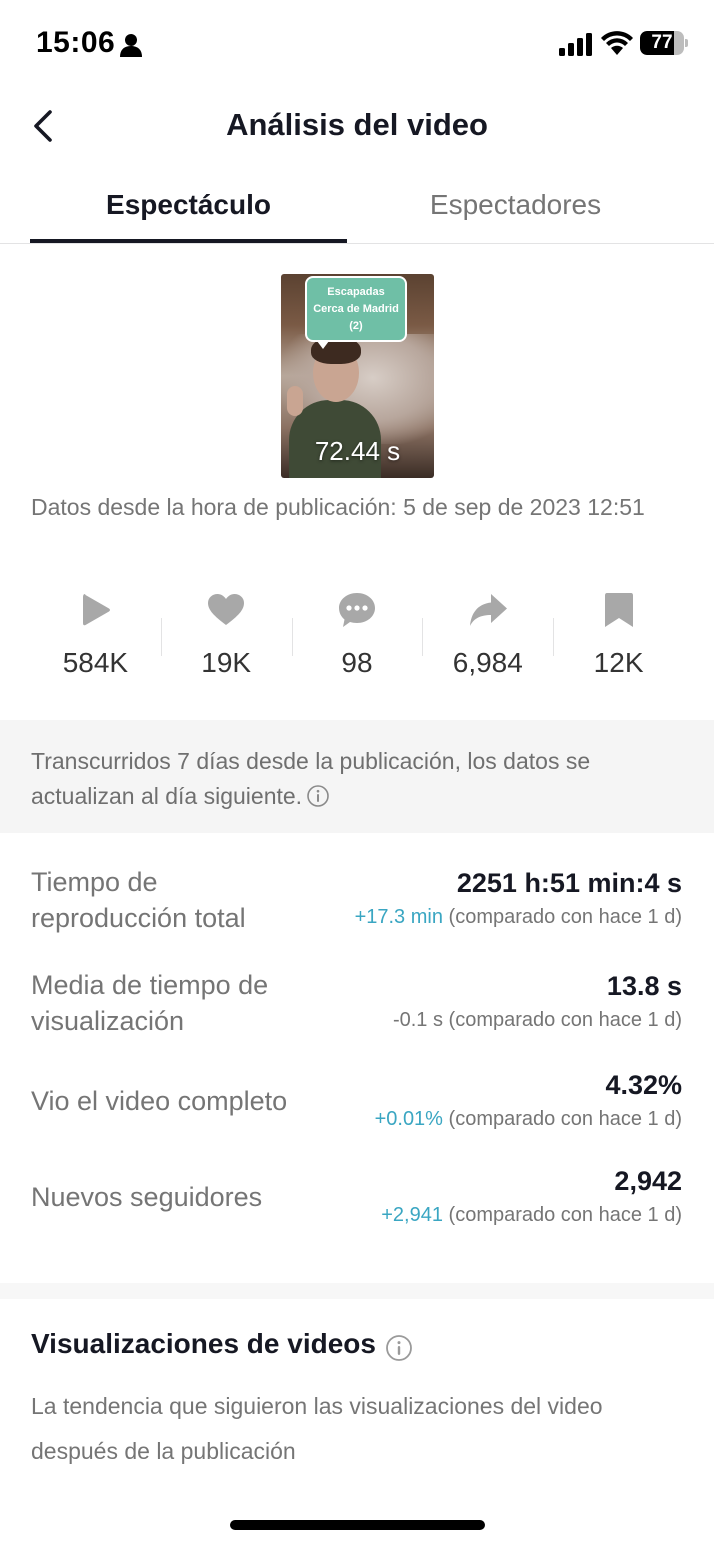 Image resolution: width=714 pixels, height=1546 pixels. What do you see at coordinates (356, 610) in the screenshot?
I see `comment-icon` at bounding box center [356, 610].